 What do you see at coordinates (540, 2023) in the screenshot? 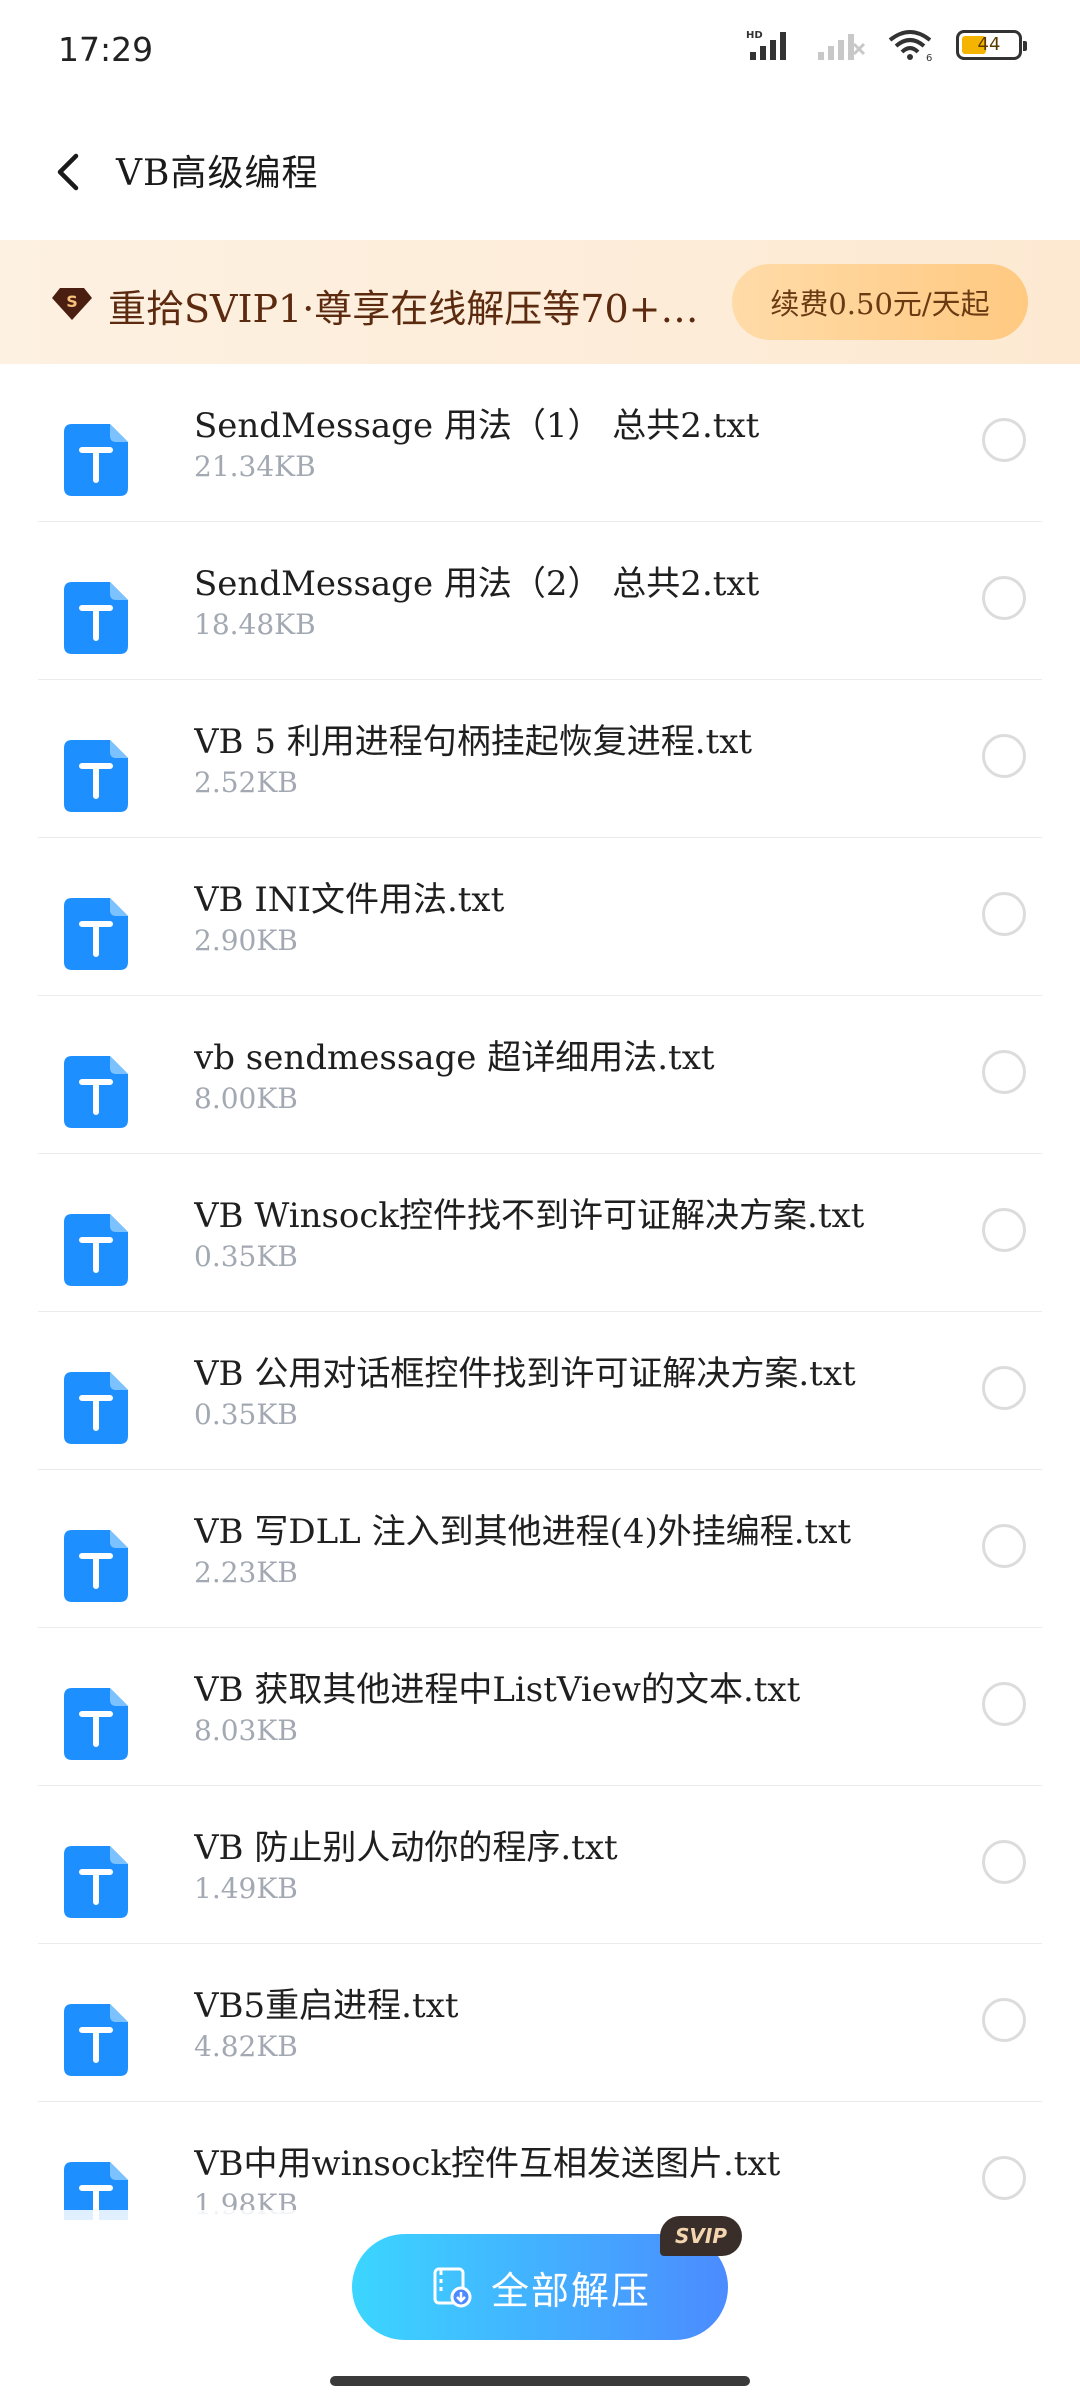
I see `file-row-11: VB5重启进程.txt 4.82KB` at bounding box center [540, 2023].